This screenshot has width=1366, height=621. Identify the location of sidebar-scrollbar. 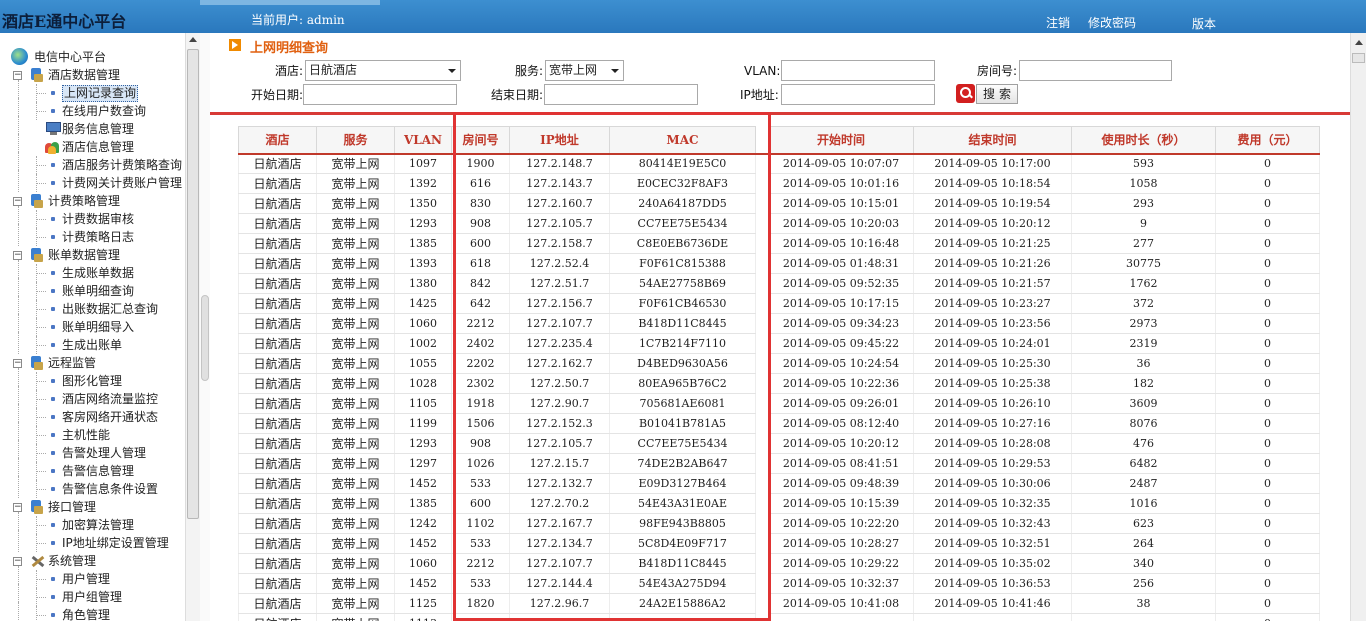
(192, 327).